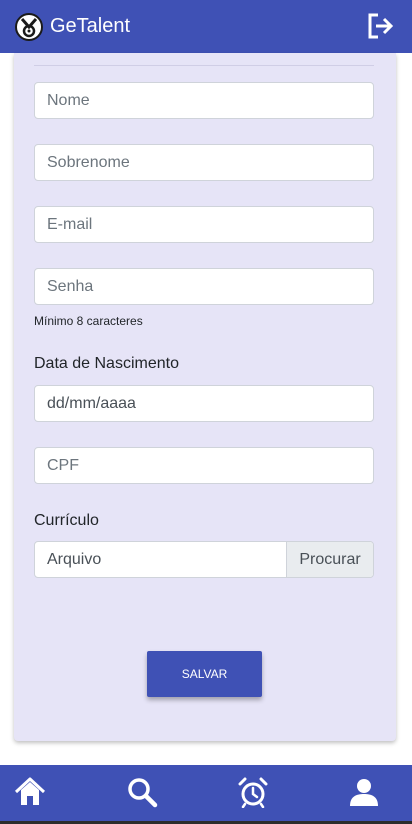 The height and width of the screenshot is (824, 412). I want to click on name-input: Nome, so click(204, 100).